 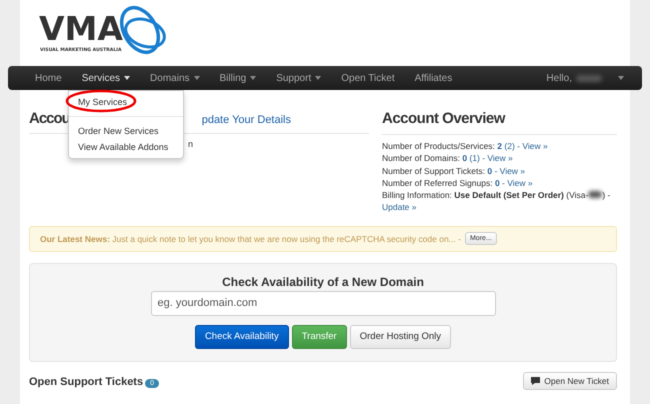 What do you see at coordinates (191, 144) in the screenshot?
I see `text-fragment: n` at bounding box center [191, 144].